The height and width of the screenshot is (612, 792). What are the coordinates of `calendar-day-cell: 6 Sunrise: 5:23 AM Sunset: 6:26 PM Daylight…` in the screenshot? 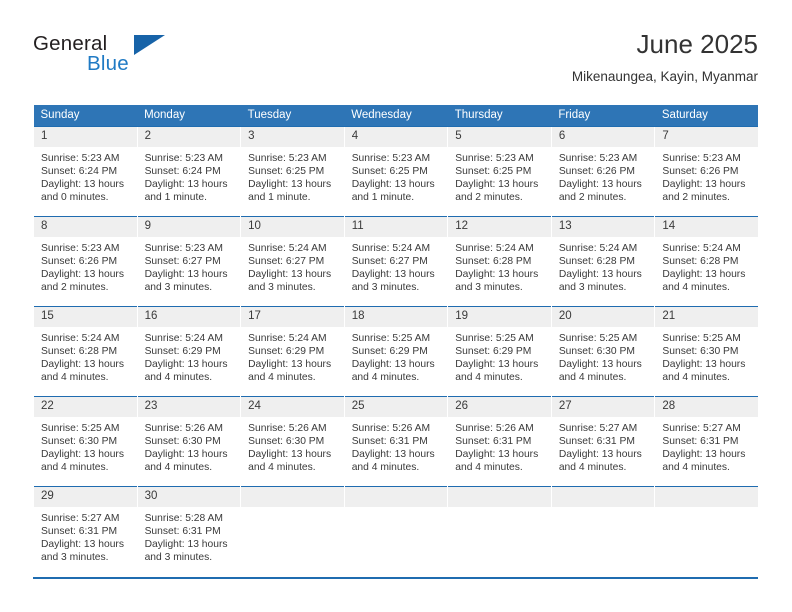 It's located at (602, 171).